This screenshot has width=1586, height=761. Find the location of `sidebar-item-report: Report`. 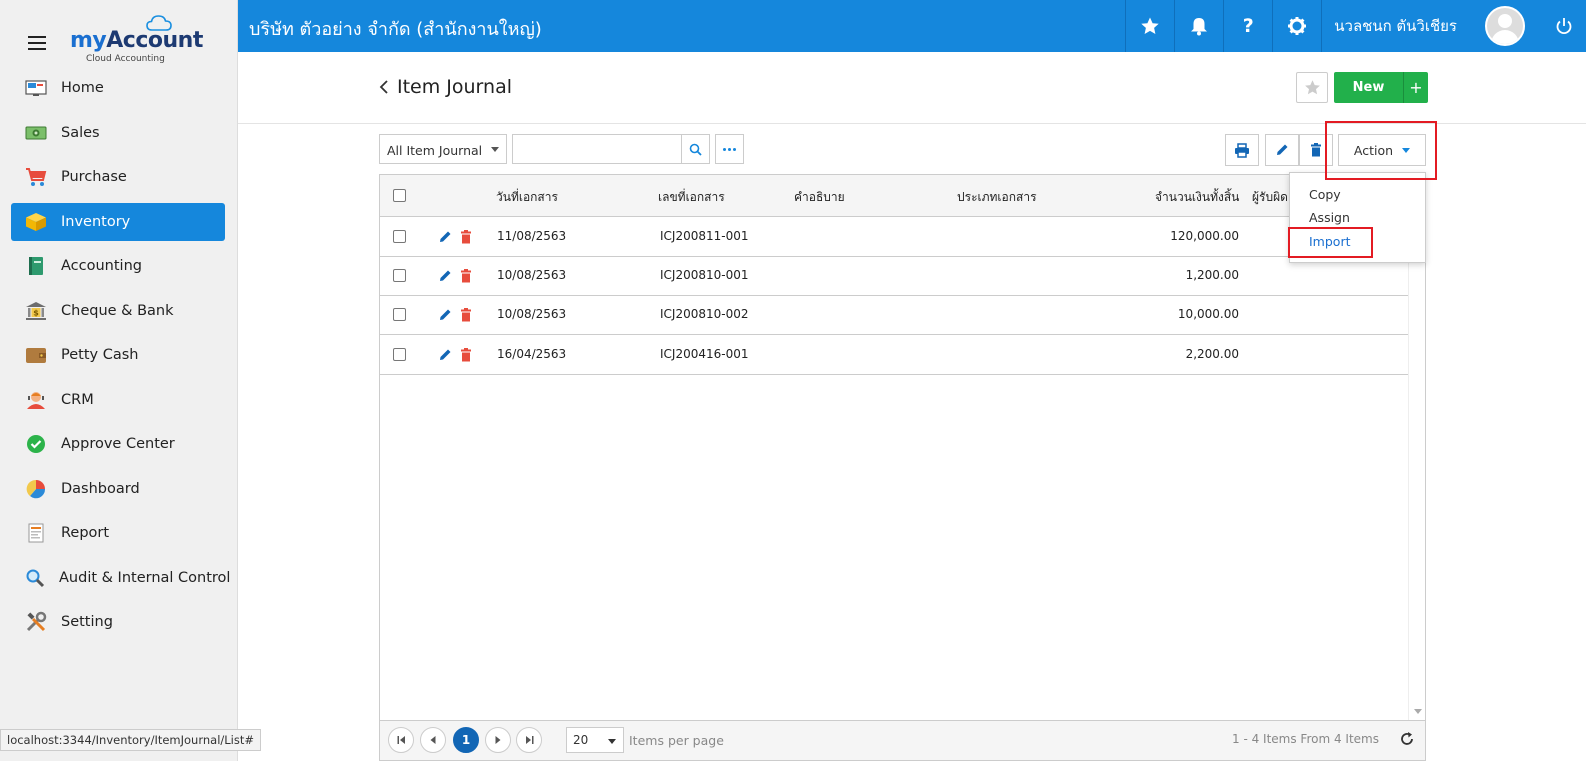

sidebar-item-report: Report is located at coordinates (118, 533).